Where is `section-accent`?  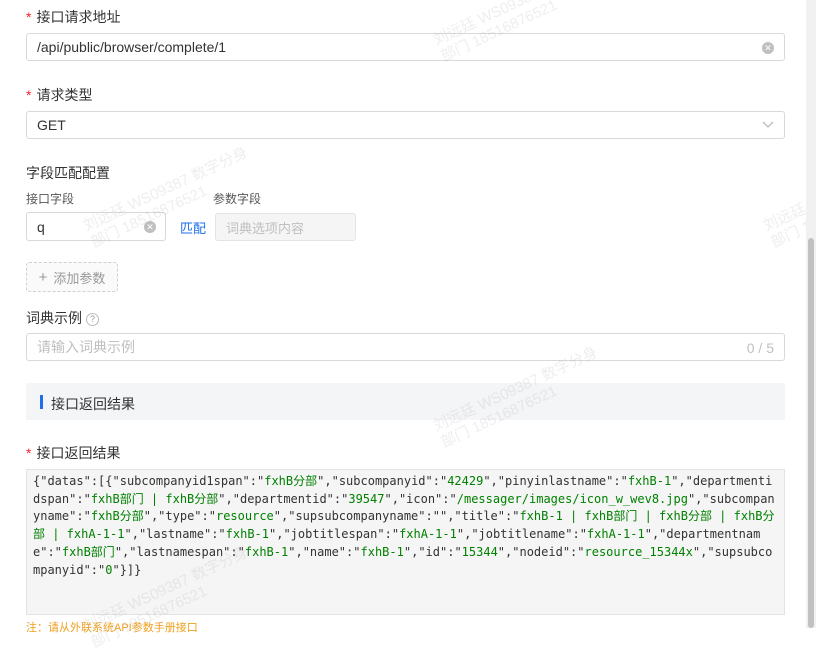
section-accent is located at coordinates (41, 402).